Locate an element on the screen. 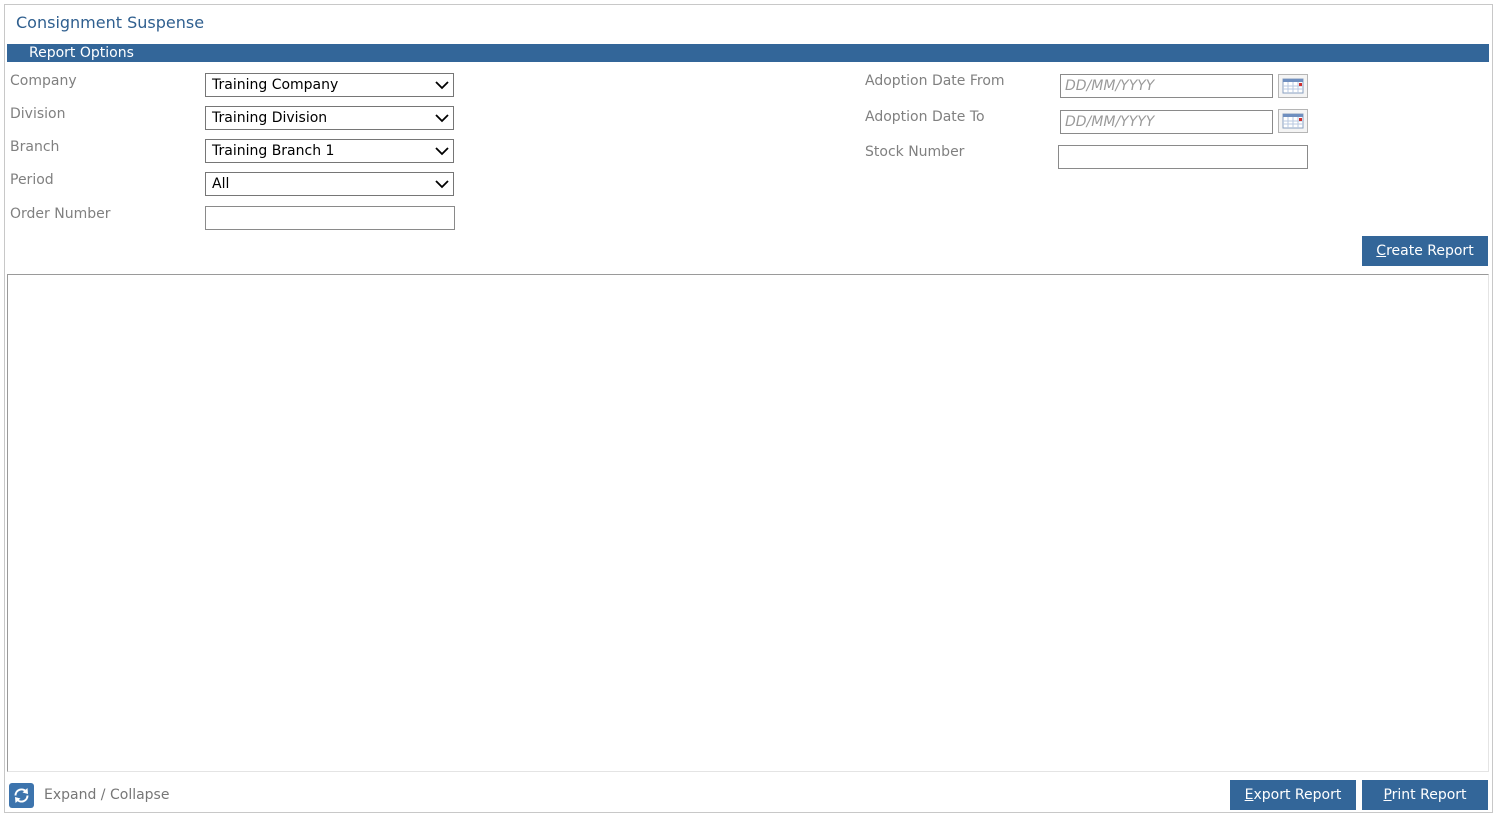  adoption-date-to-input: DD/MM/YYYY is located at coordinates (1166, 122).